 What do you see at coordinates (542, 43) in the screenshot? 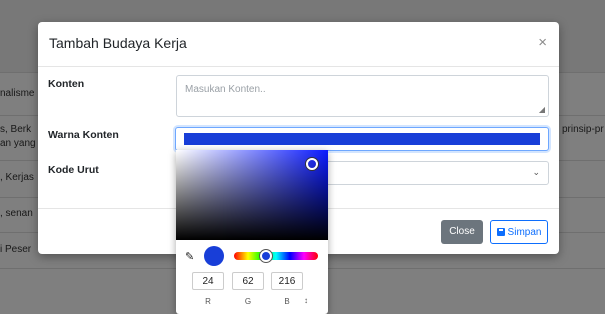
I see `close-icon: ×` at bounding box center [542, 43].